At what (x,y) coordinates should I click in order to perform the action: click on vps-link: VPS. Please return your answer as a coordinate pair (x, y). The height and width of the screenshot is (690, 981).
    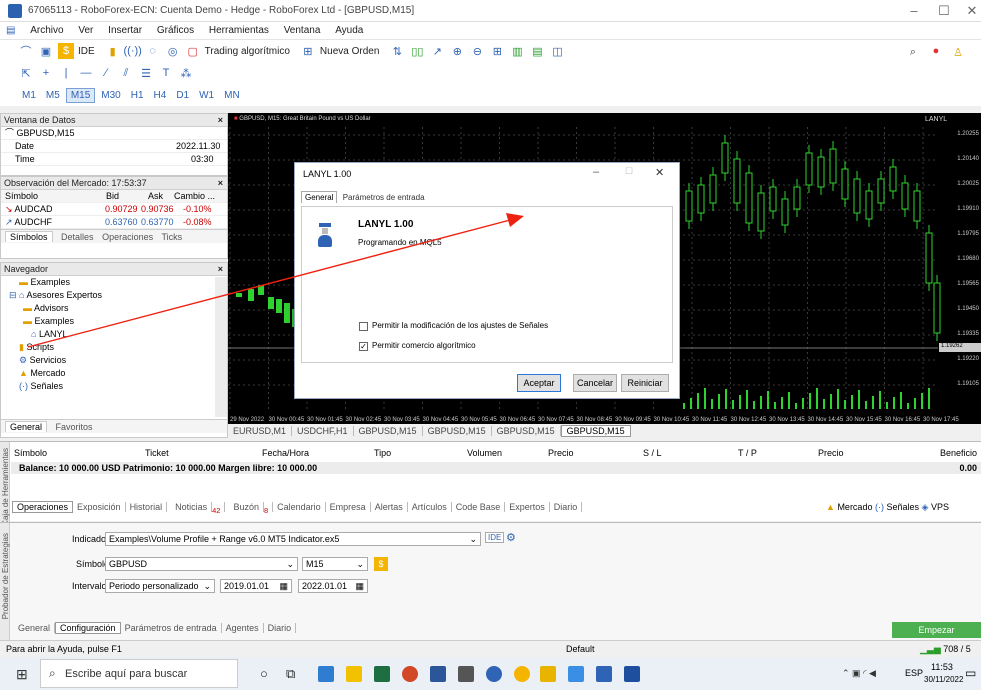
    Looking at the image, I should click on (940, 507).